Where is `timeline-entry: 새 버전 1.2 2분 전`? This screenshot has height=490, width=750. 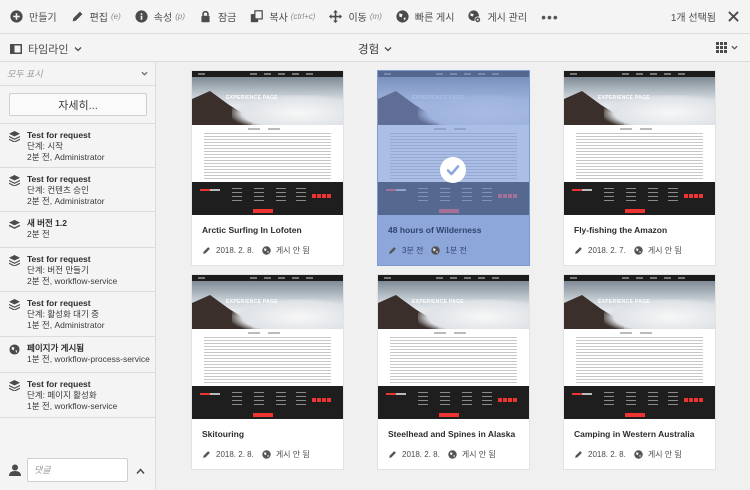 timeline-entry: 새 버전 1.2 2분 전 is located at coordinates (78, 229).